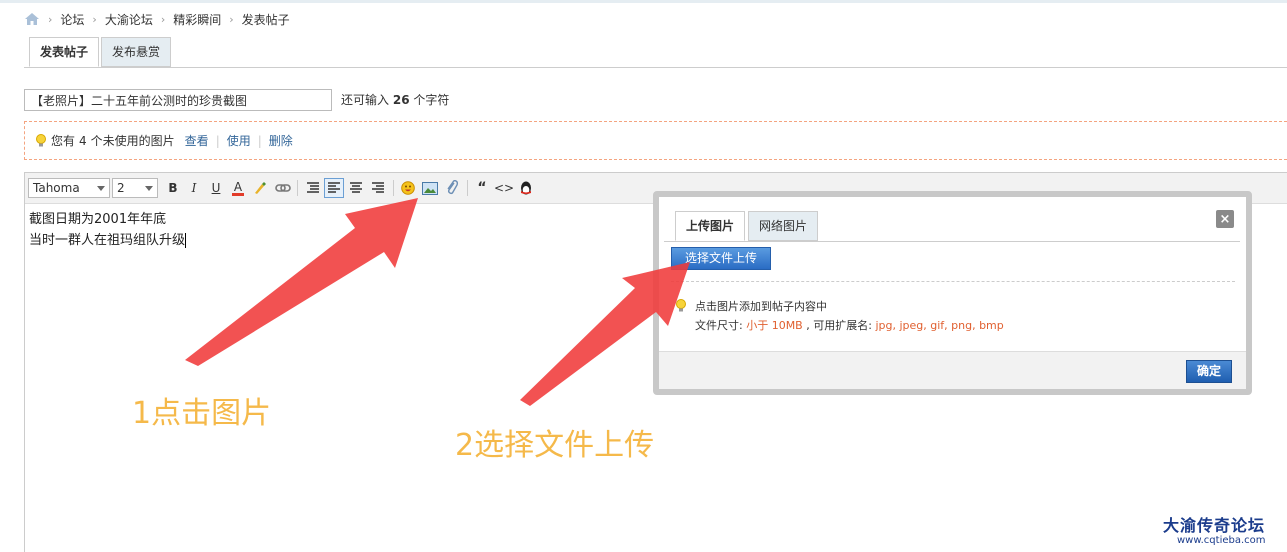  Describe the element at coordinates (555, 445) in the screenshot. I see `step2-annotation: 2选择文件上传` at that location.